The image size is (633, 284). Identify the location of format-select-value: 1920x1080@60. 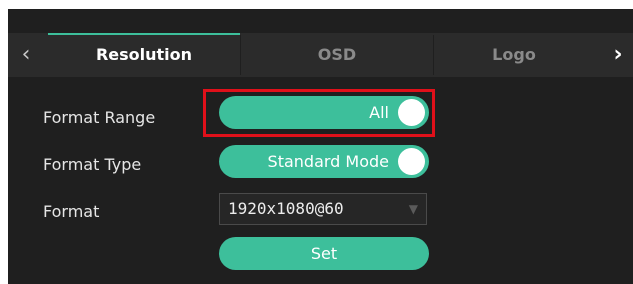
(286, 208).